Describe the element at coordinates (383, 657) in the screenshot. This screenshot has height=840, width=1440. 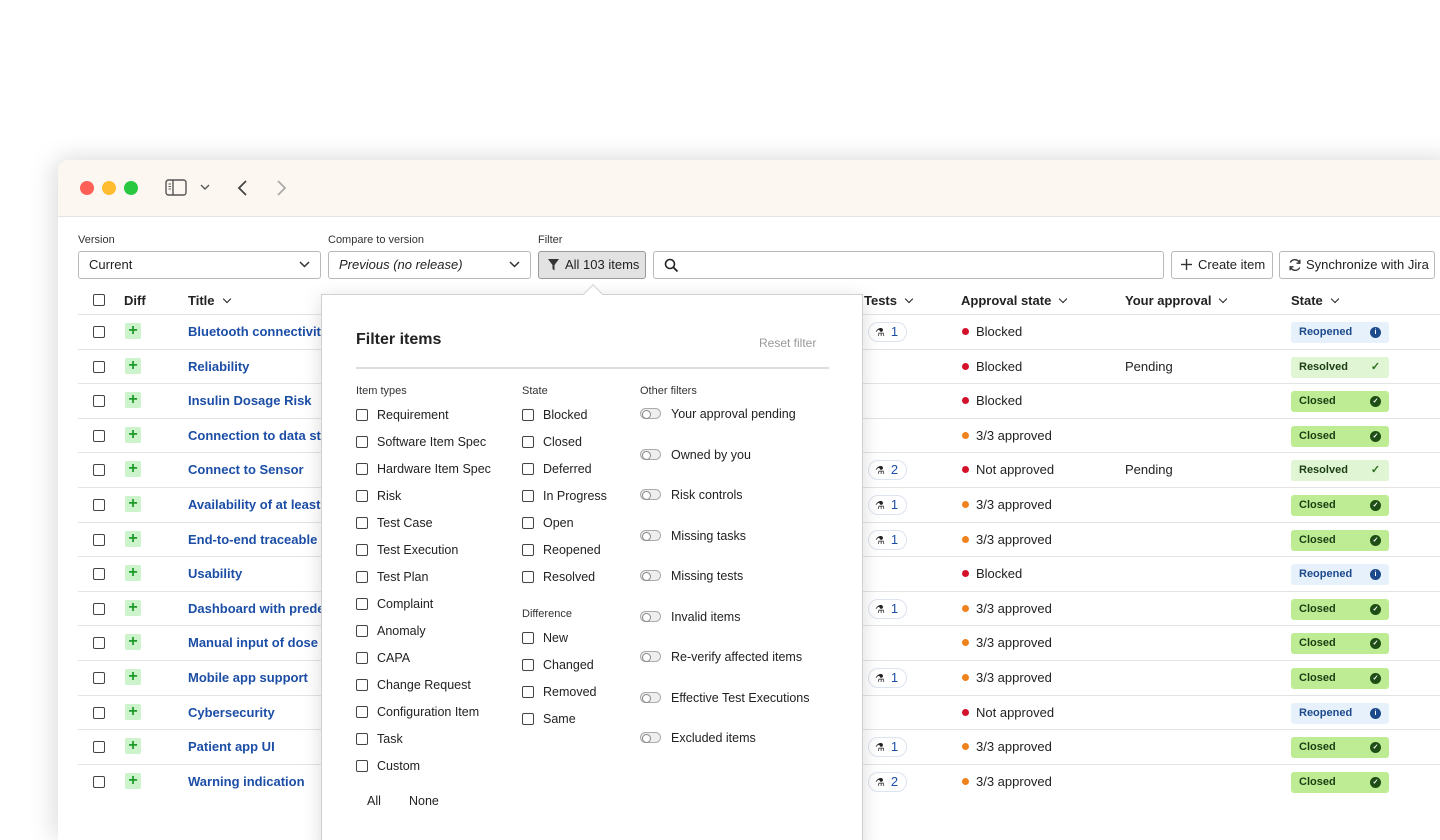
I see `item-type-option: CAPA` at that location.